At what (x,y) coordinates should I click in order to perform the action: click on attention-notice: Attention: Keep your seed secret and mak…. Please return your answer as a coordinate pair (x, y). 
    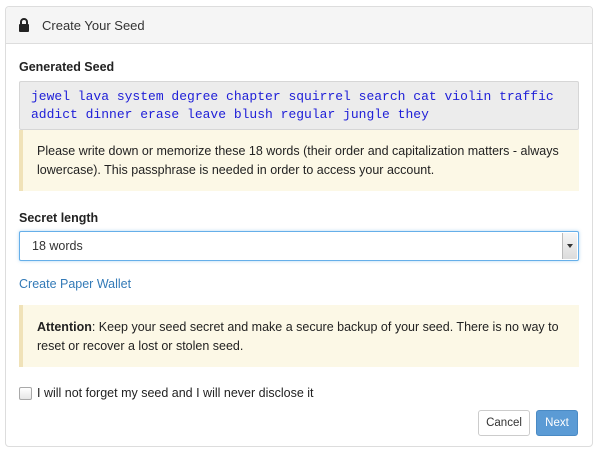
    Looking at the image, I should click on (299, 336).